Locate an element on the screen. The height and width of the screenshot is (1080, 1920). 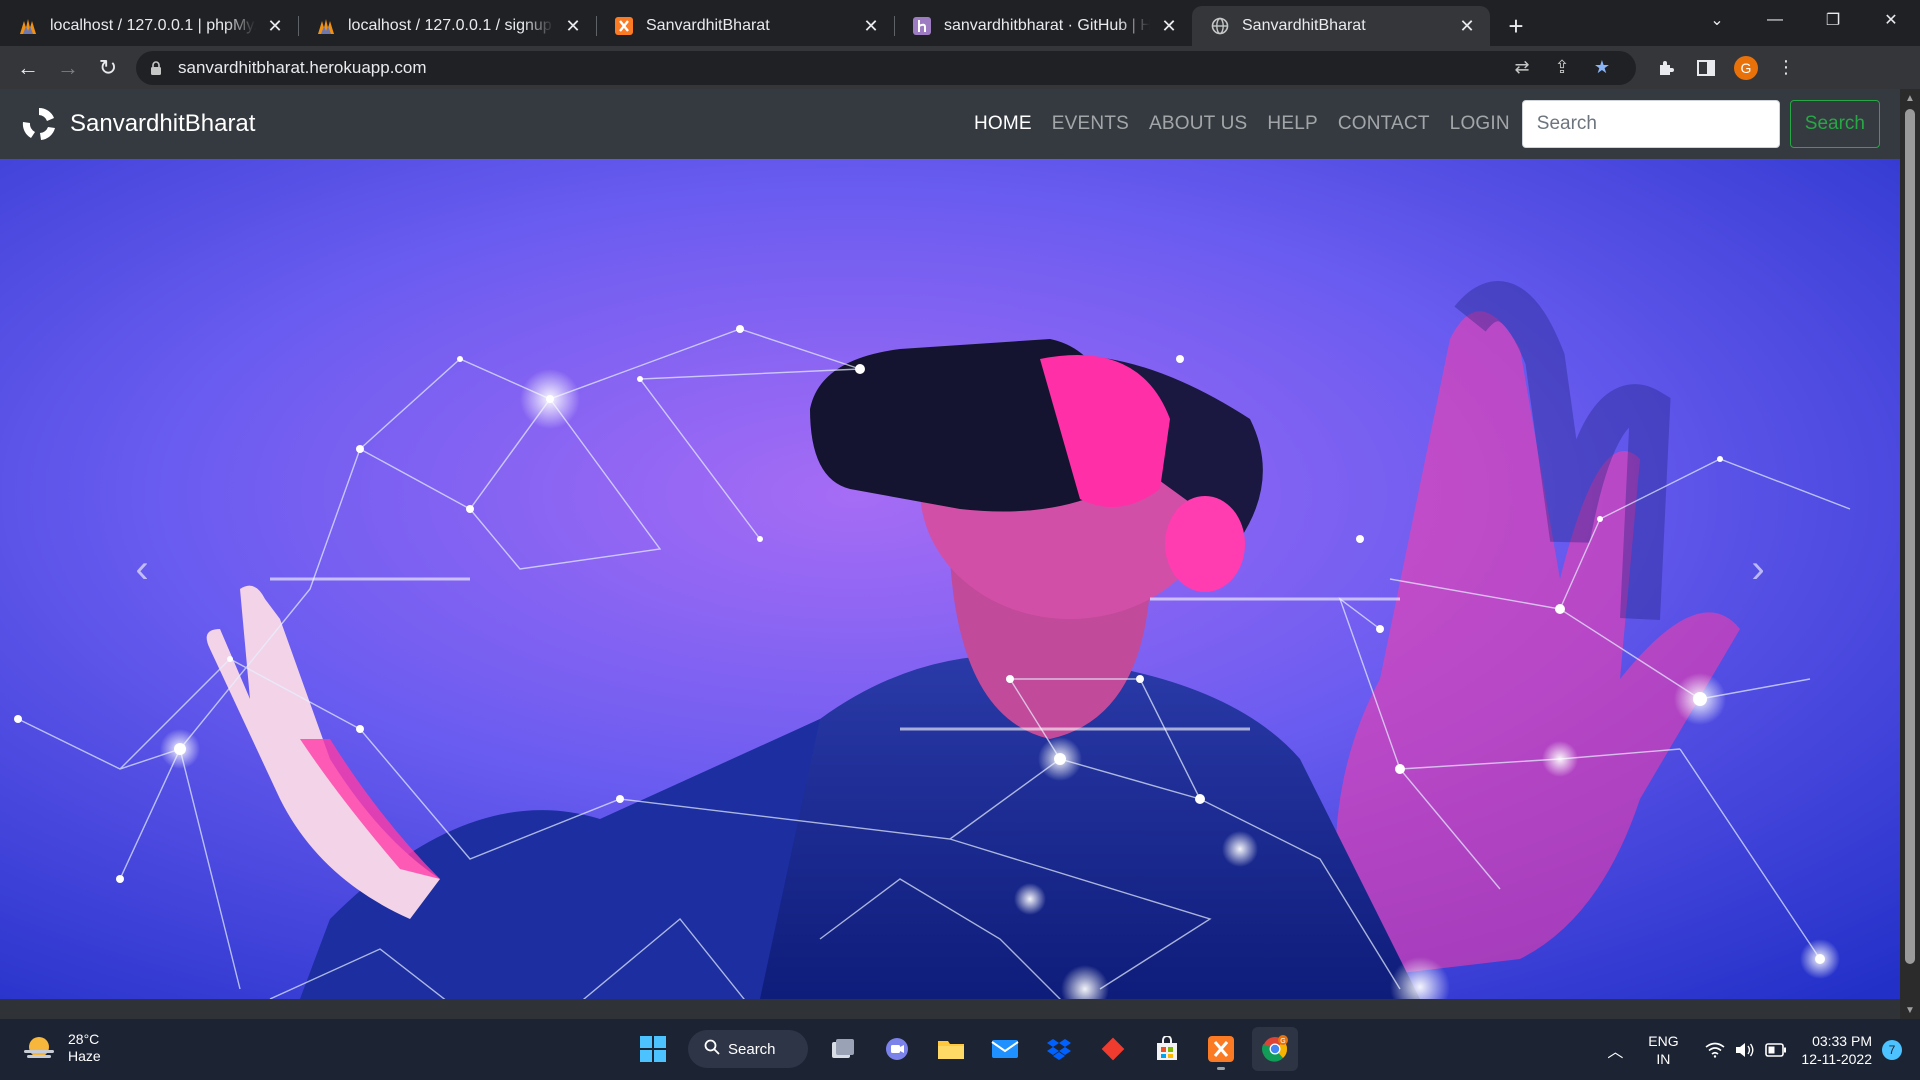
site-brand: SanvardhitBharat is located at coordinates (137, 124).